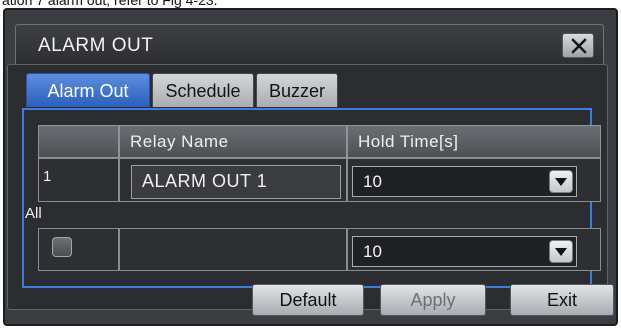  Describe the element at coordinates (408, 141) in the screenshot. I see `header-hold-time-label: Hold Time[s]` at that location.